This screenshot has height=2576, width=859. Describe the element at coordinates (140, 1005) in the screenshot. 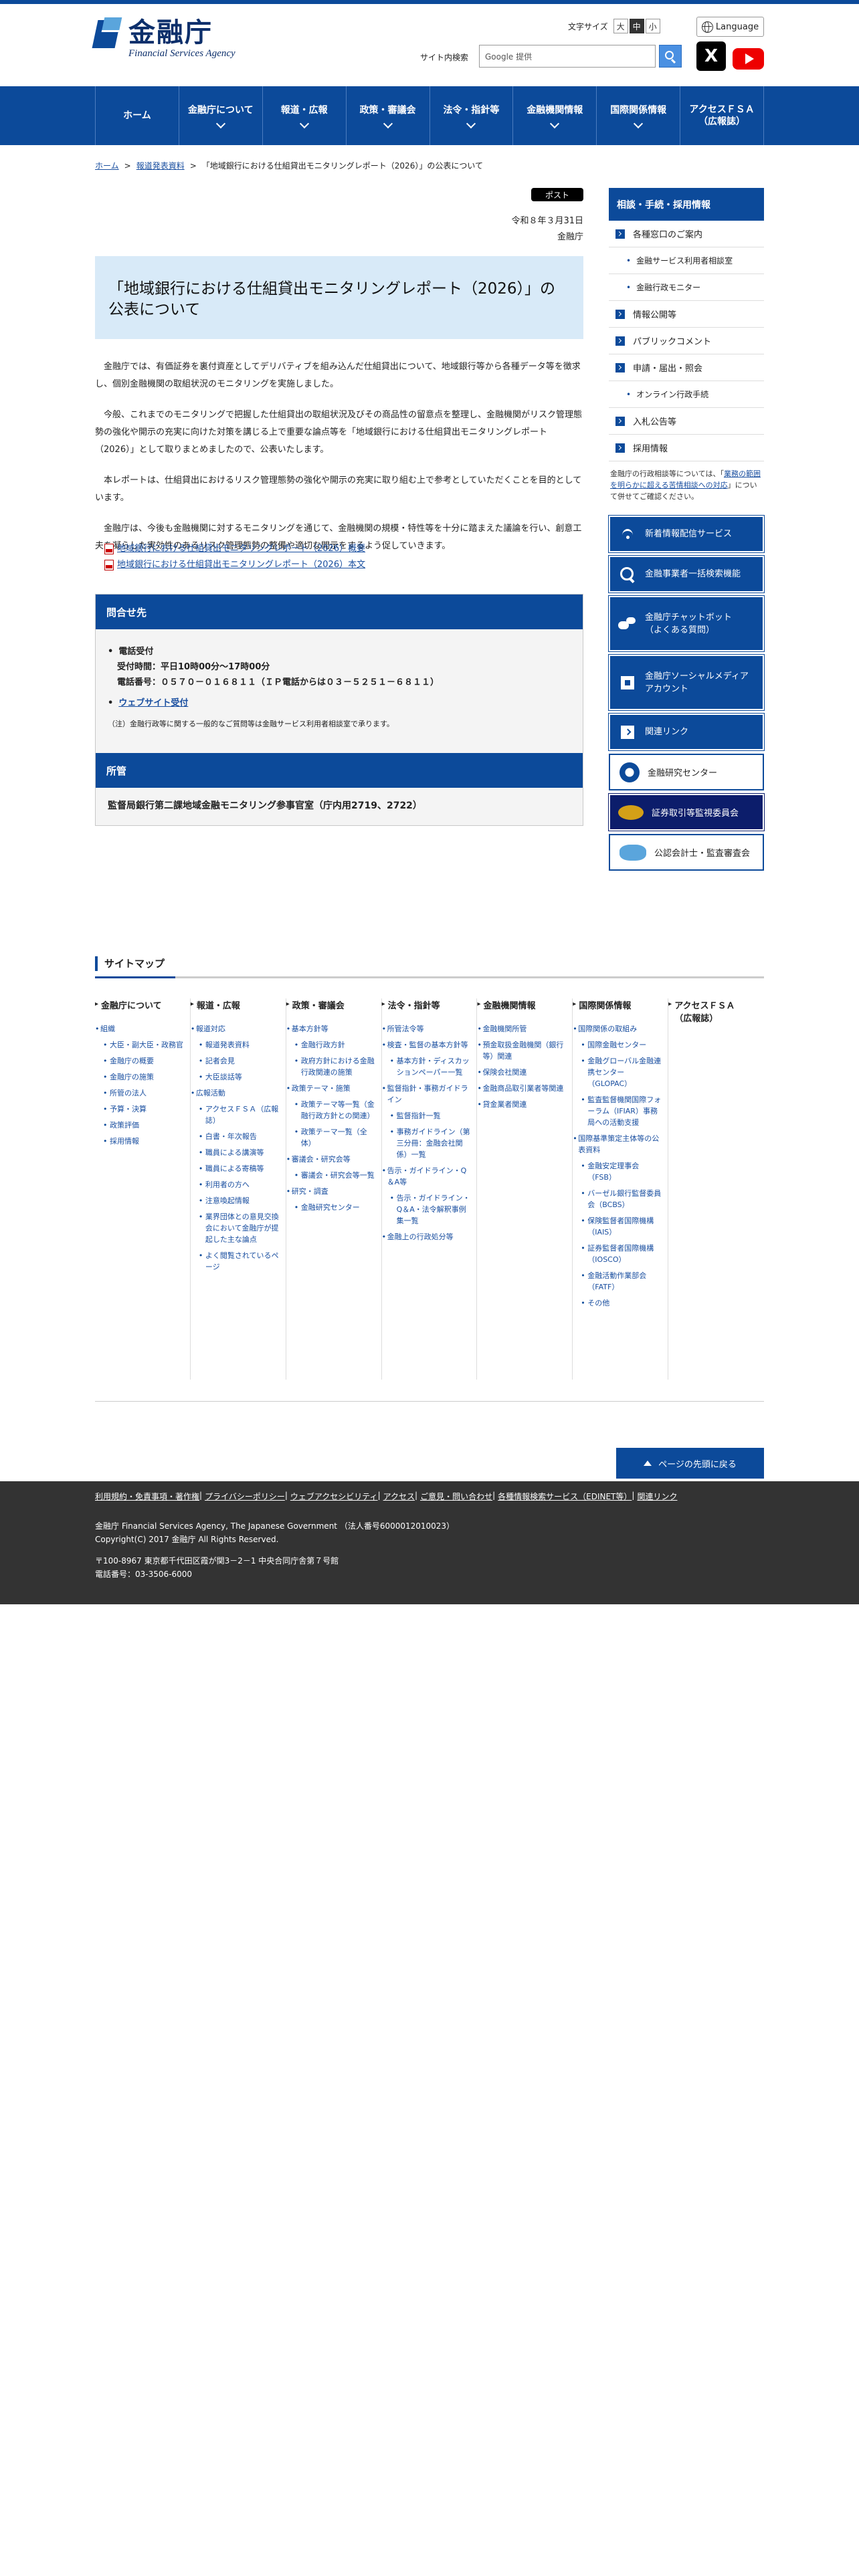

I see `sitemap-column-title: 金融庁について` at that location.